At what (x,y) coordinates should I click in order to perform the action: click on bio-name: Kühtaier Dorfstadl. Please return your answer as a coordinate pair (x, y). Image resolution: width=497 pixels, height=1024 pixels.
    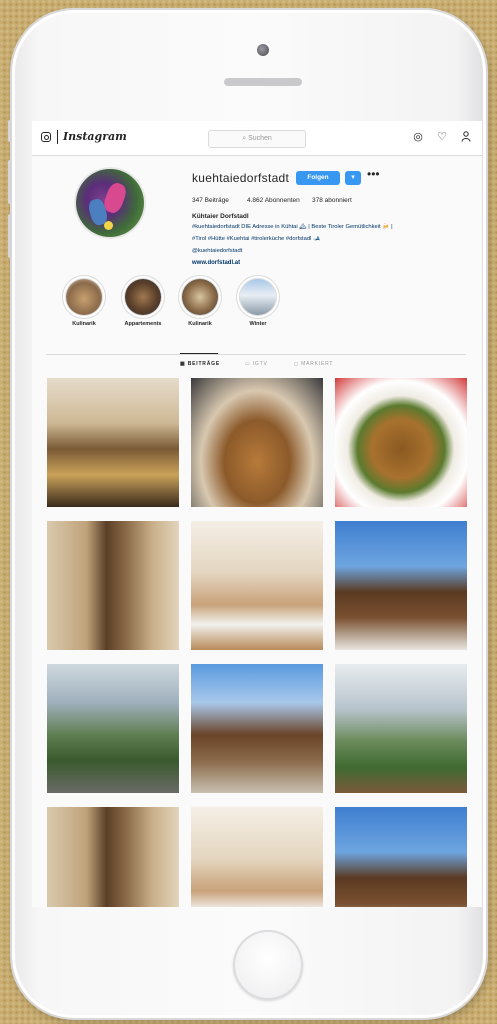
    Looking at the image, I should click on (220, 216).